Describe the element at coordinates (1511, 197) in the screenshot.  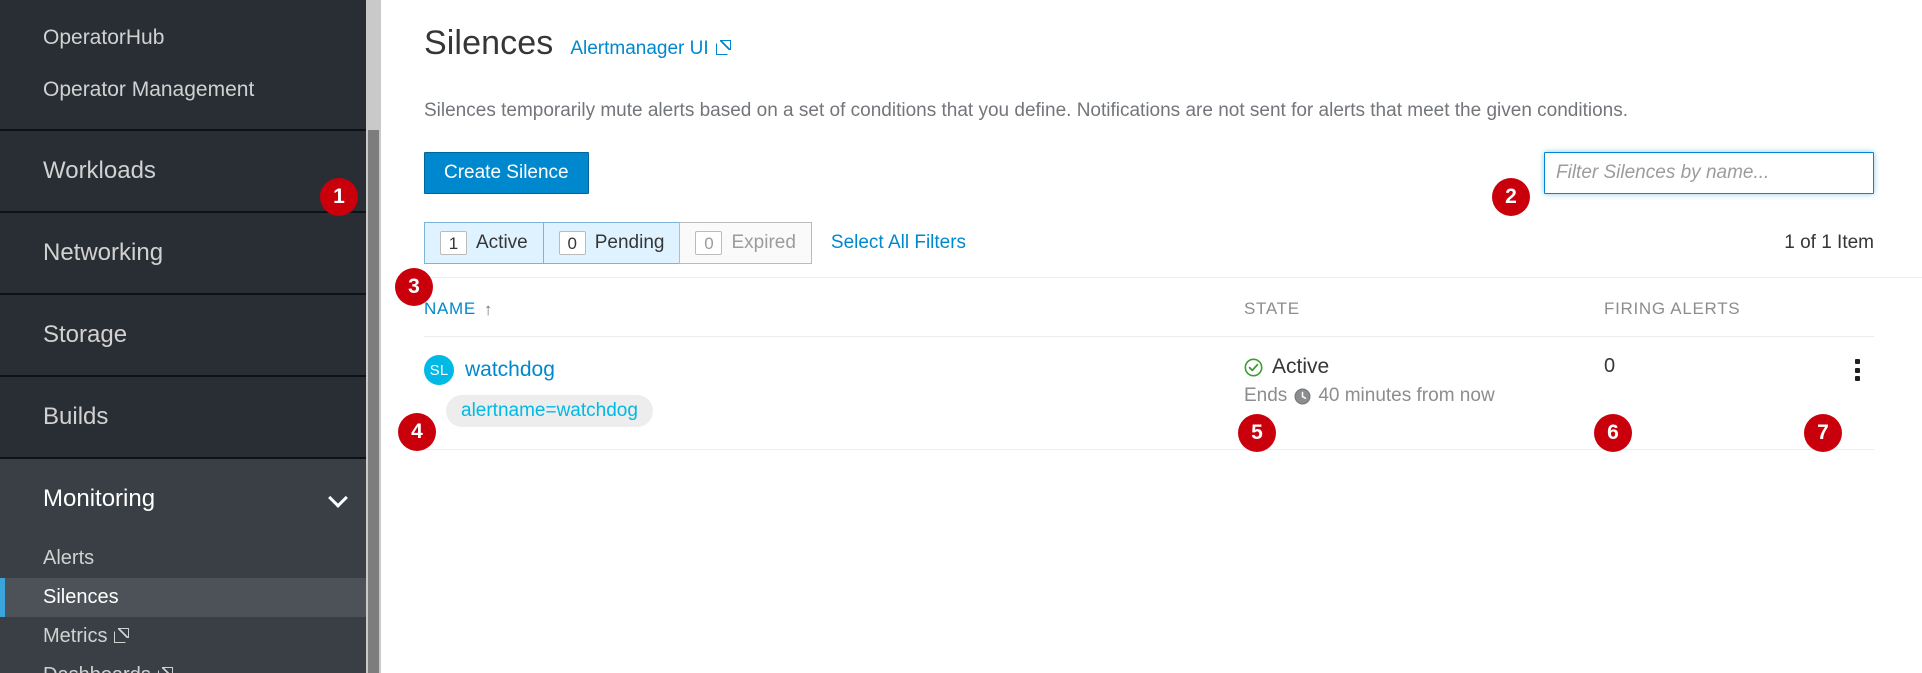
I see `callout-badge-2: 2` at that location.